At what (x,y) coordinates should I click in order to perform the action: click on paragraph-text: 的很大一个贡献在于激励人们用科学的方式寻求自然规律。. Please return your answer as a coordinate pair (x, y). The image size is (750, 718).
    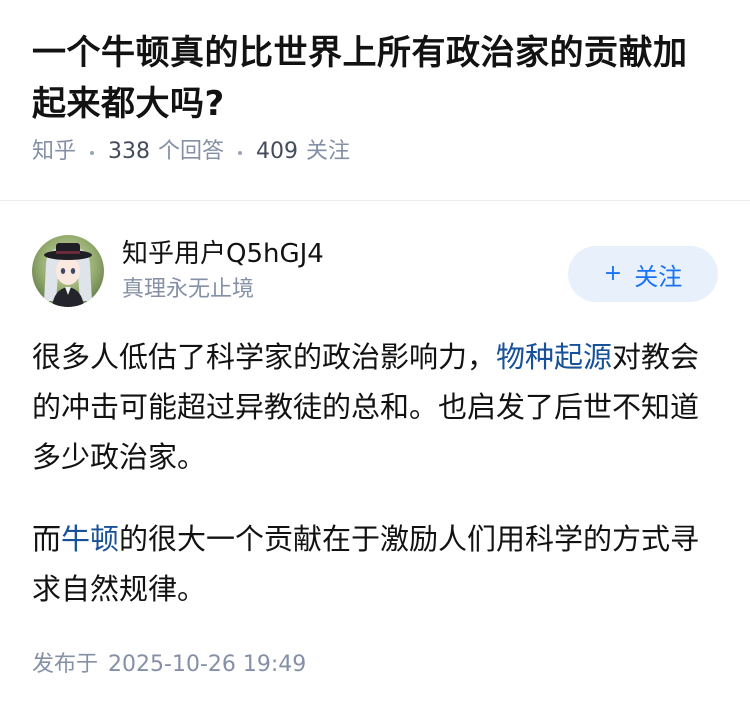
    Looking at the image, I should click on (366, 564).